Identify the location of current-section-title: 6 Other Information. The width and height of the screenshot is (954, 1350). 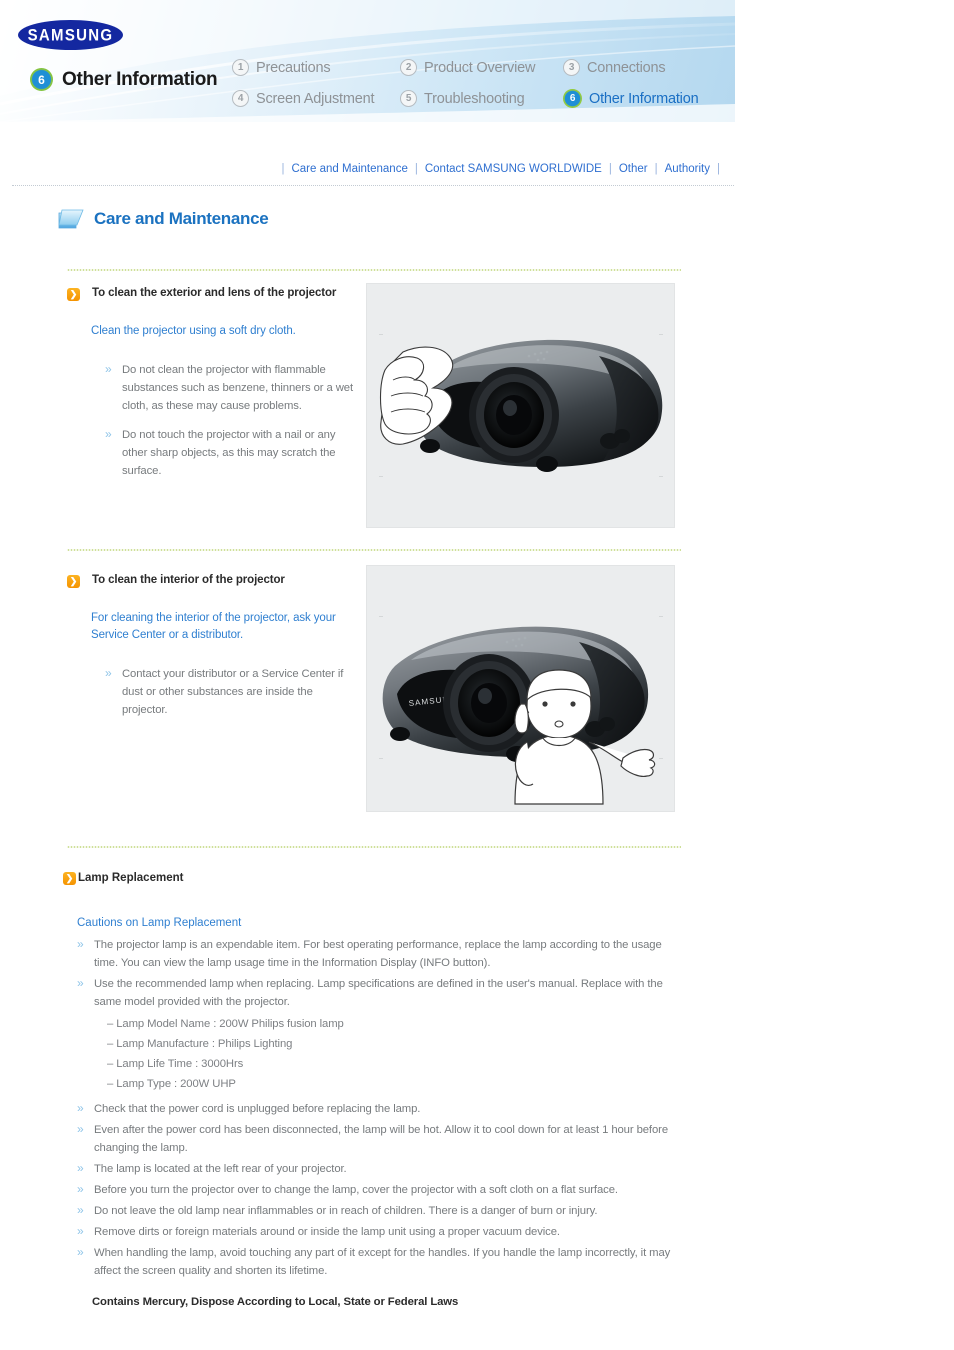
(124, 79).